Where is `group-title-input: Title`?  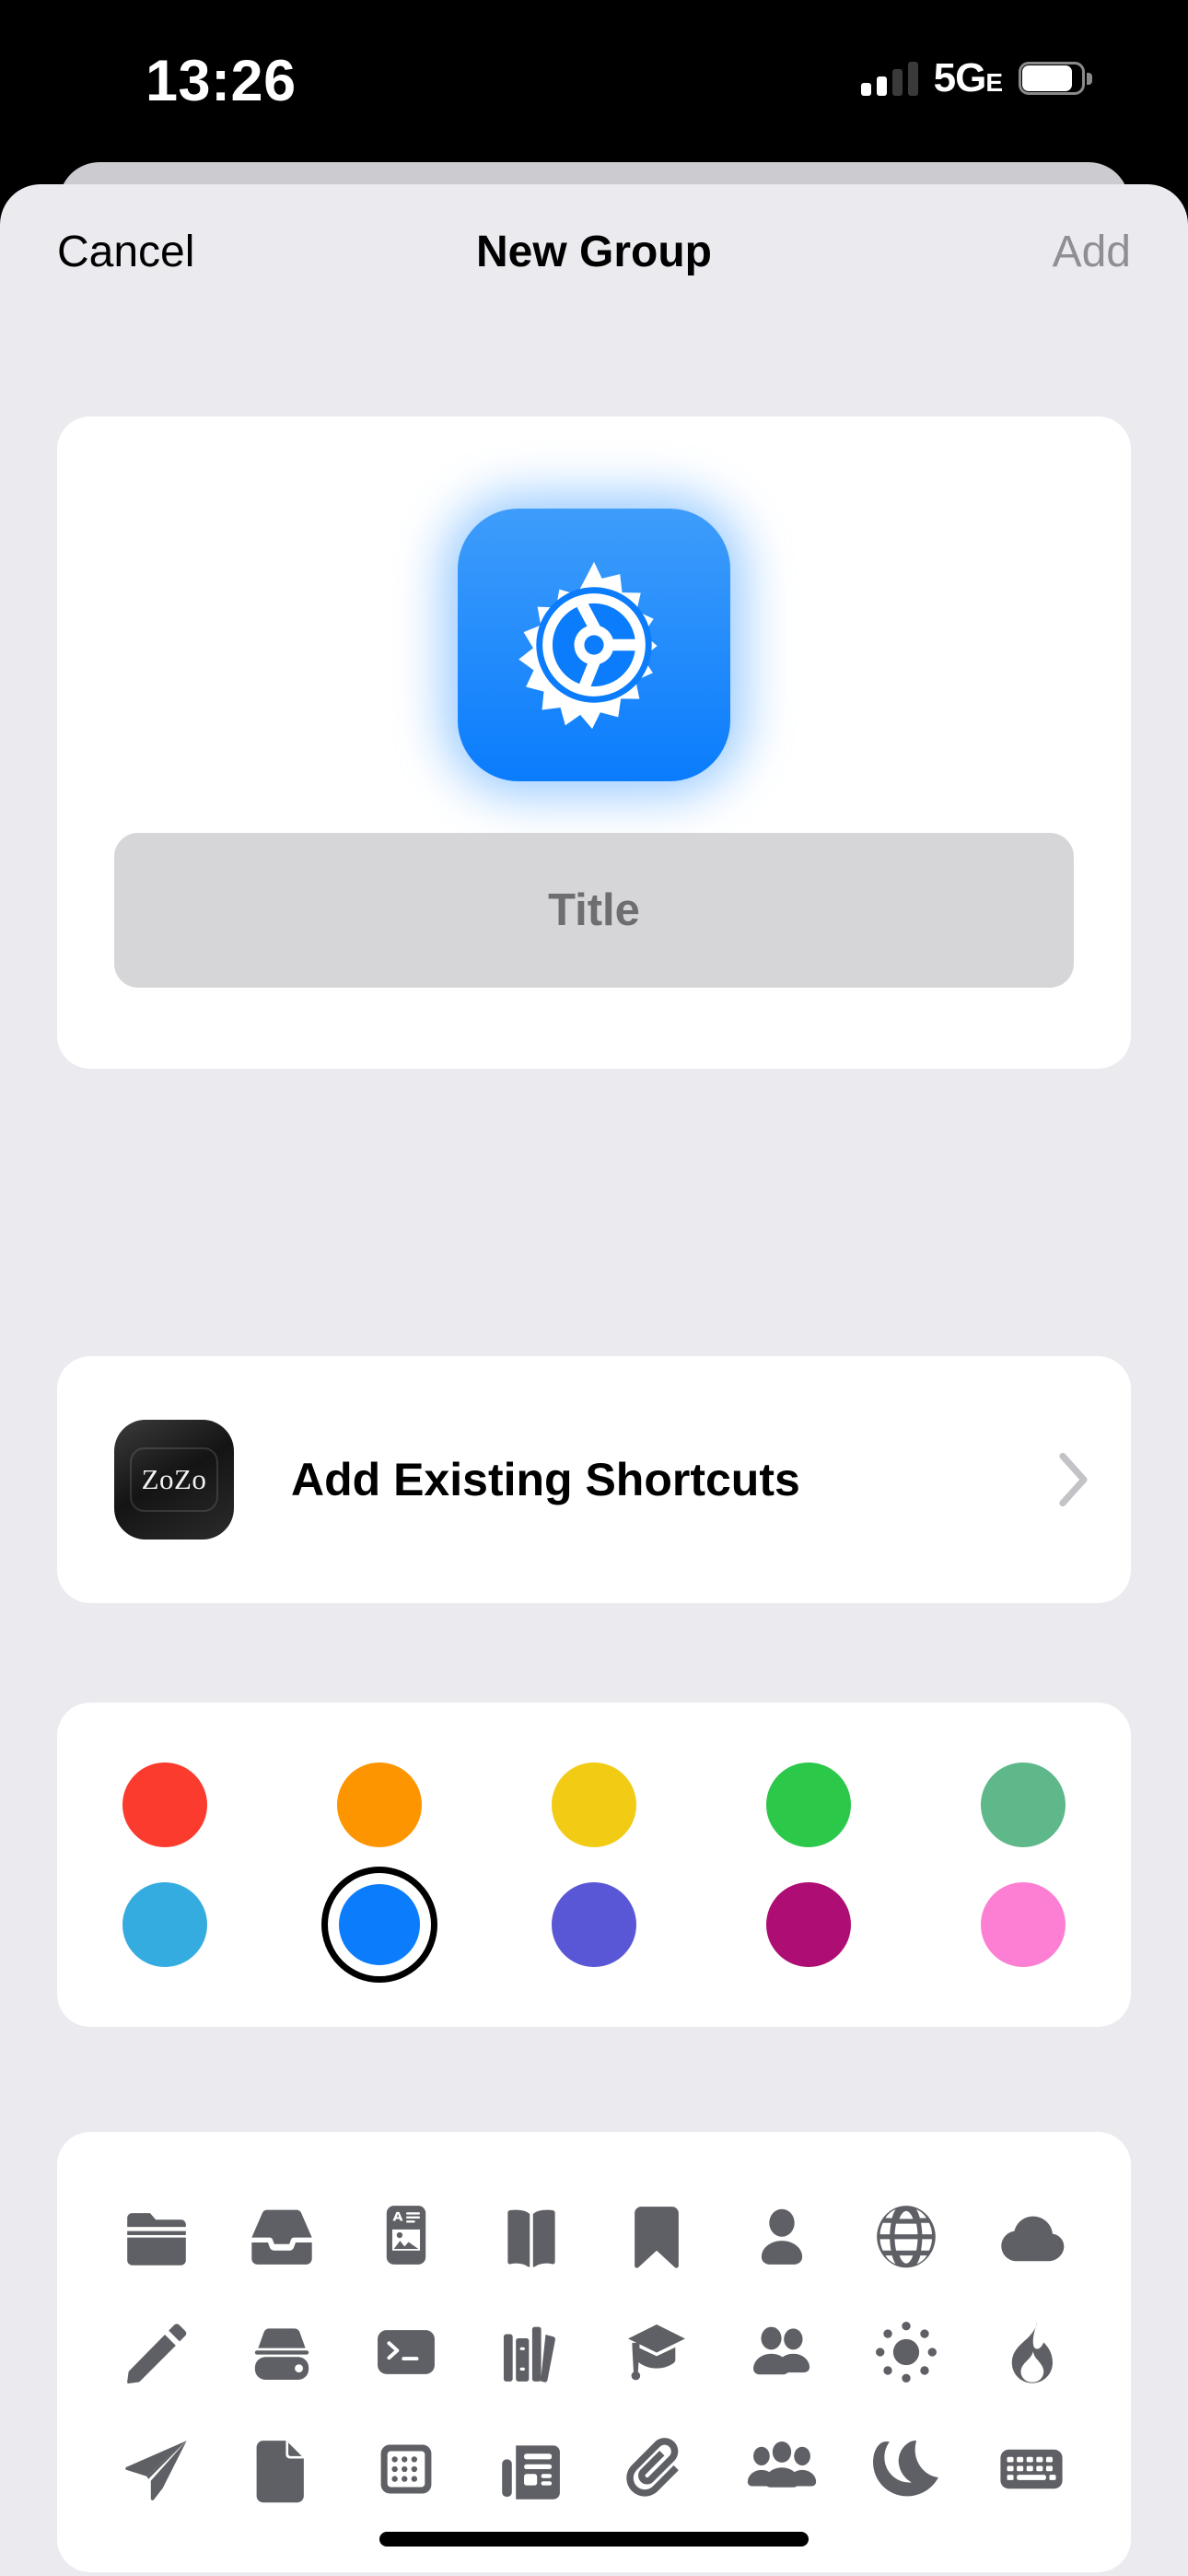
group-title-input: Title is located at coordinates (594, 910).